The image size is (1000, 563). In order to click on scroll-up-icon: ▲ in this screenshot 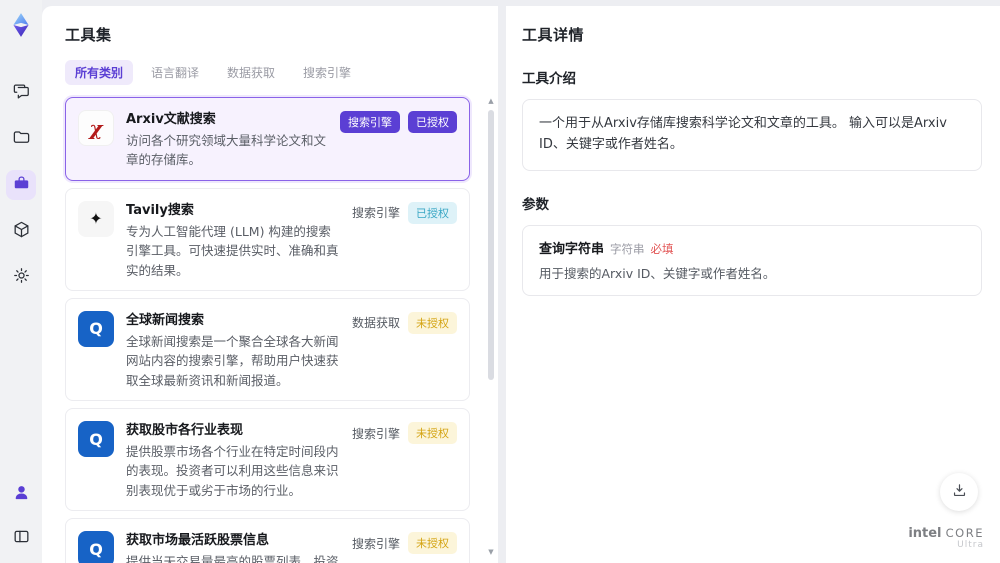, I will do `click(491, 101)`.